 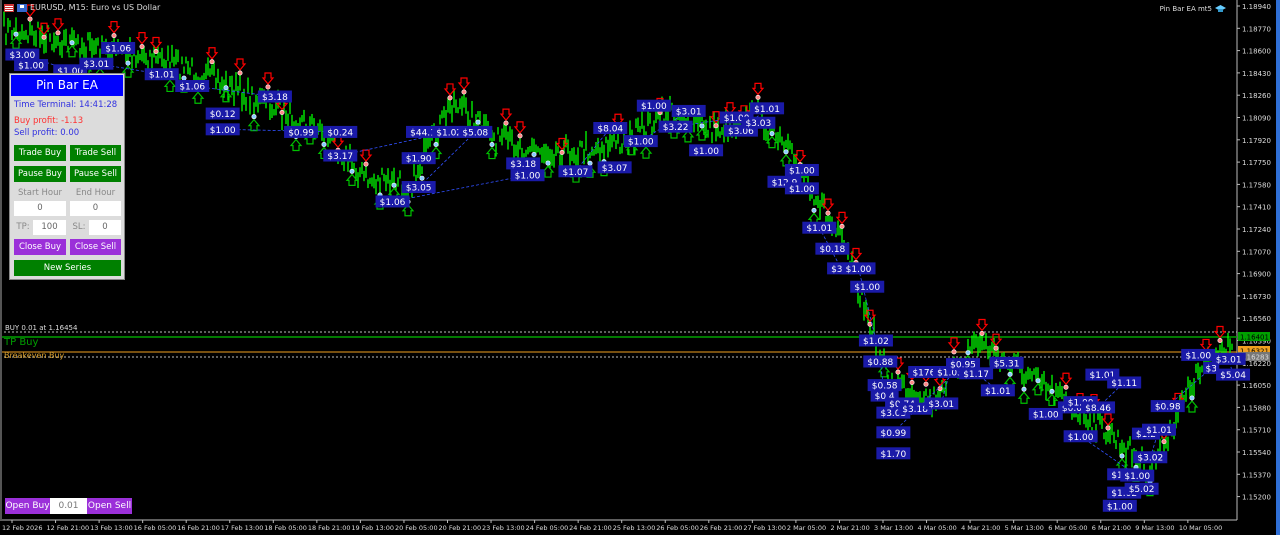 What do you see at coordinates (1211, 370) in the screenshot?
I see `profit-label: $3` at bounding box center [1211, 370].